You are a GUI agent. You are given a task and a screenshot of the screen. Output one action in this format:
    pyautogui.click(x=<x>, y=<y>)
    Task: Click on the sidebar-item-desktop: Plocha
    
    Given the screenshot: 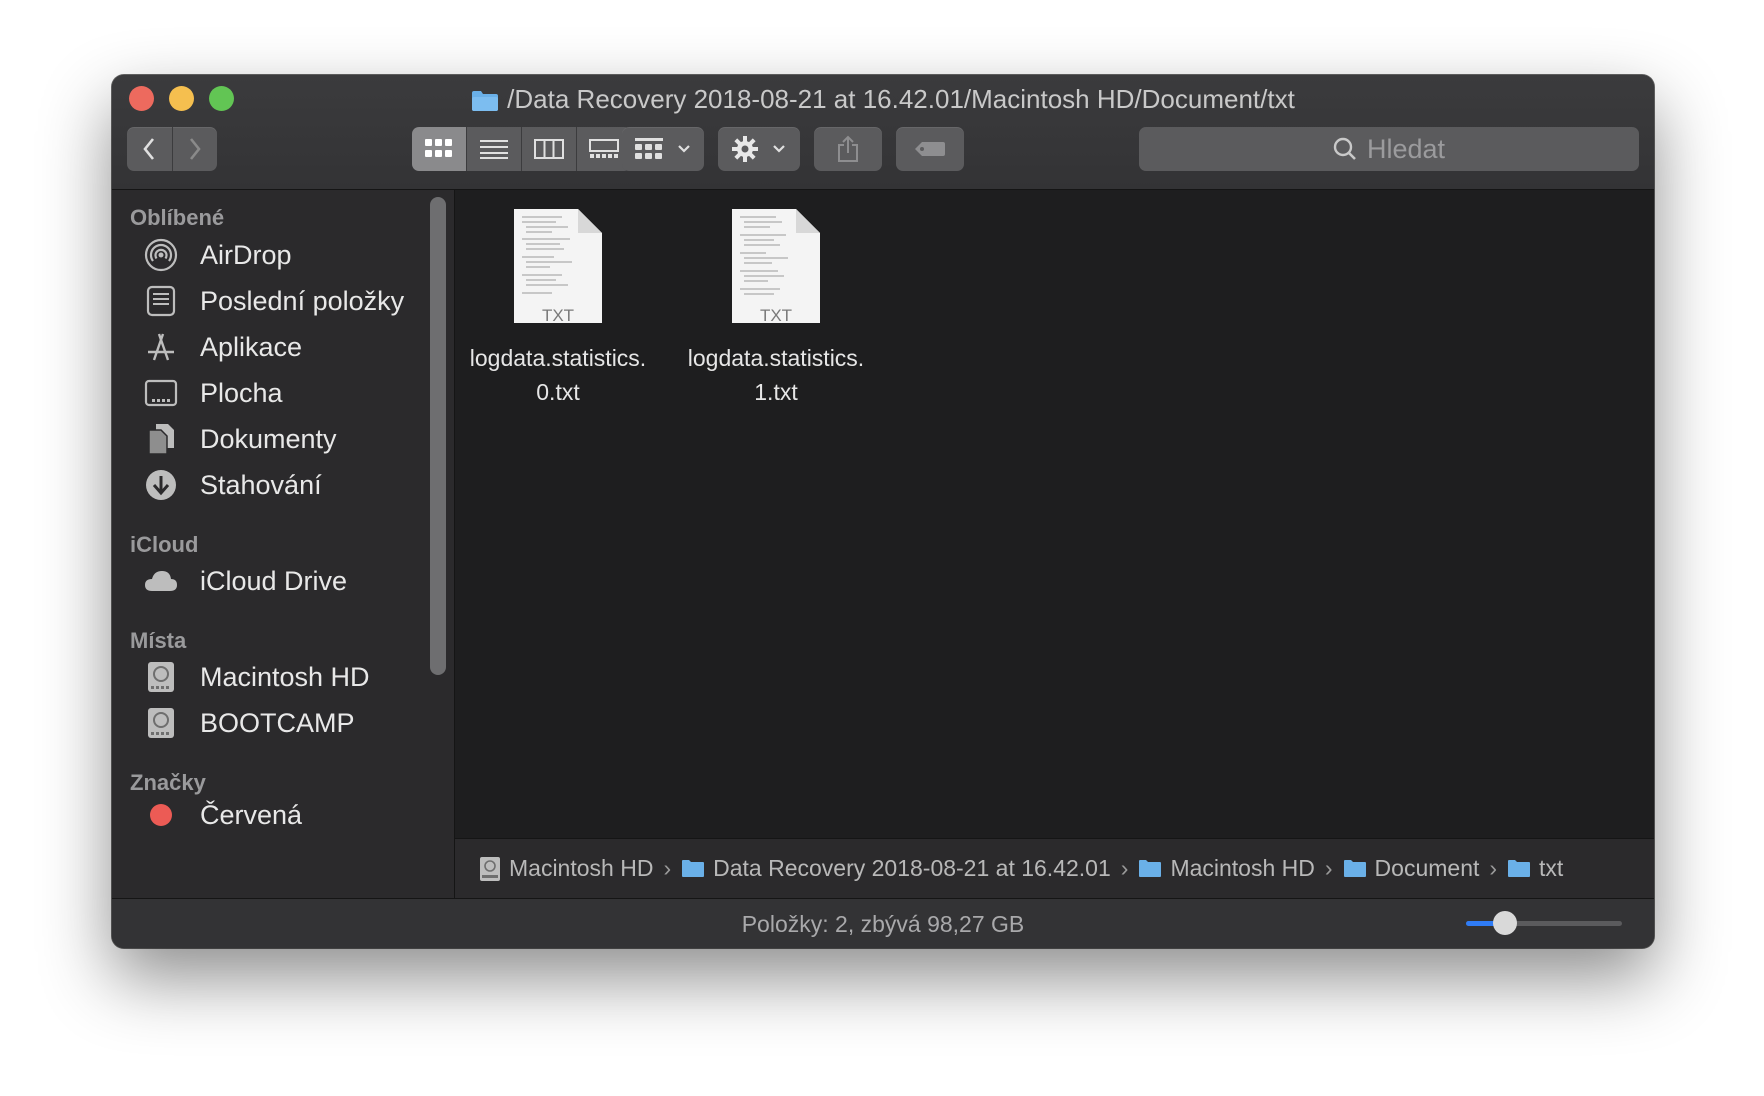 What is the action you would take?
    pyautogui.click(x=212, y=393)
    